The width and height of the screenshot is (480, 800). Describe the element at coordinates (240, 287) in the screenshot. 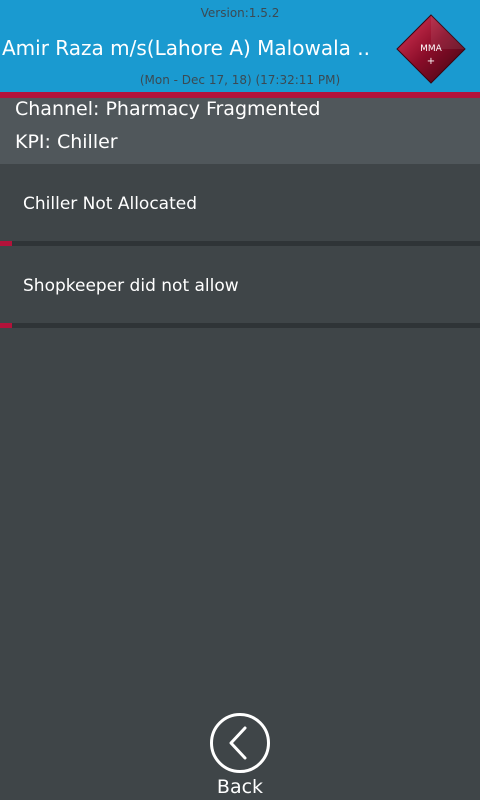

I see `list-item-shopkeeper-did-not-allow: Shopkeeper did not allow` at that location.